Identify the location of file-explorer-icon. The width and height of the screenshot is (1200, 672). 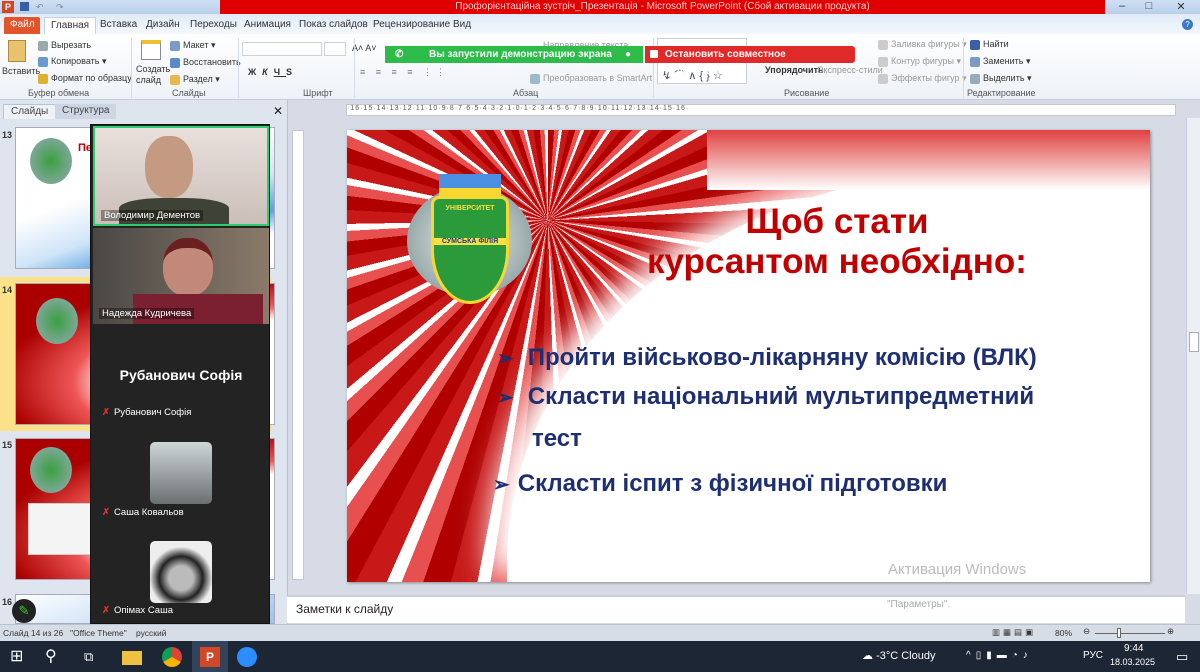
(132, 658).